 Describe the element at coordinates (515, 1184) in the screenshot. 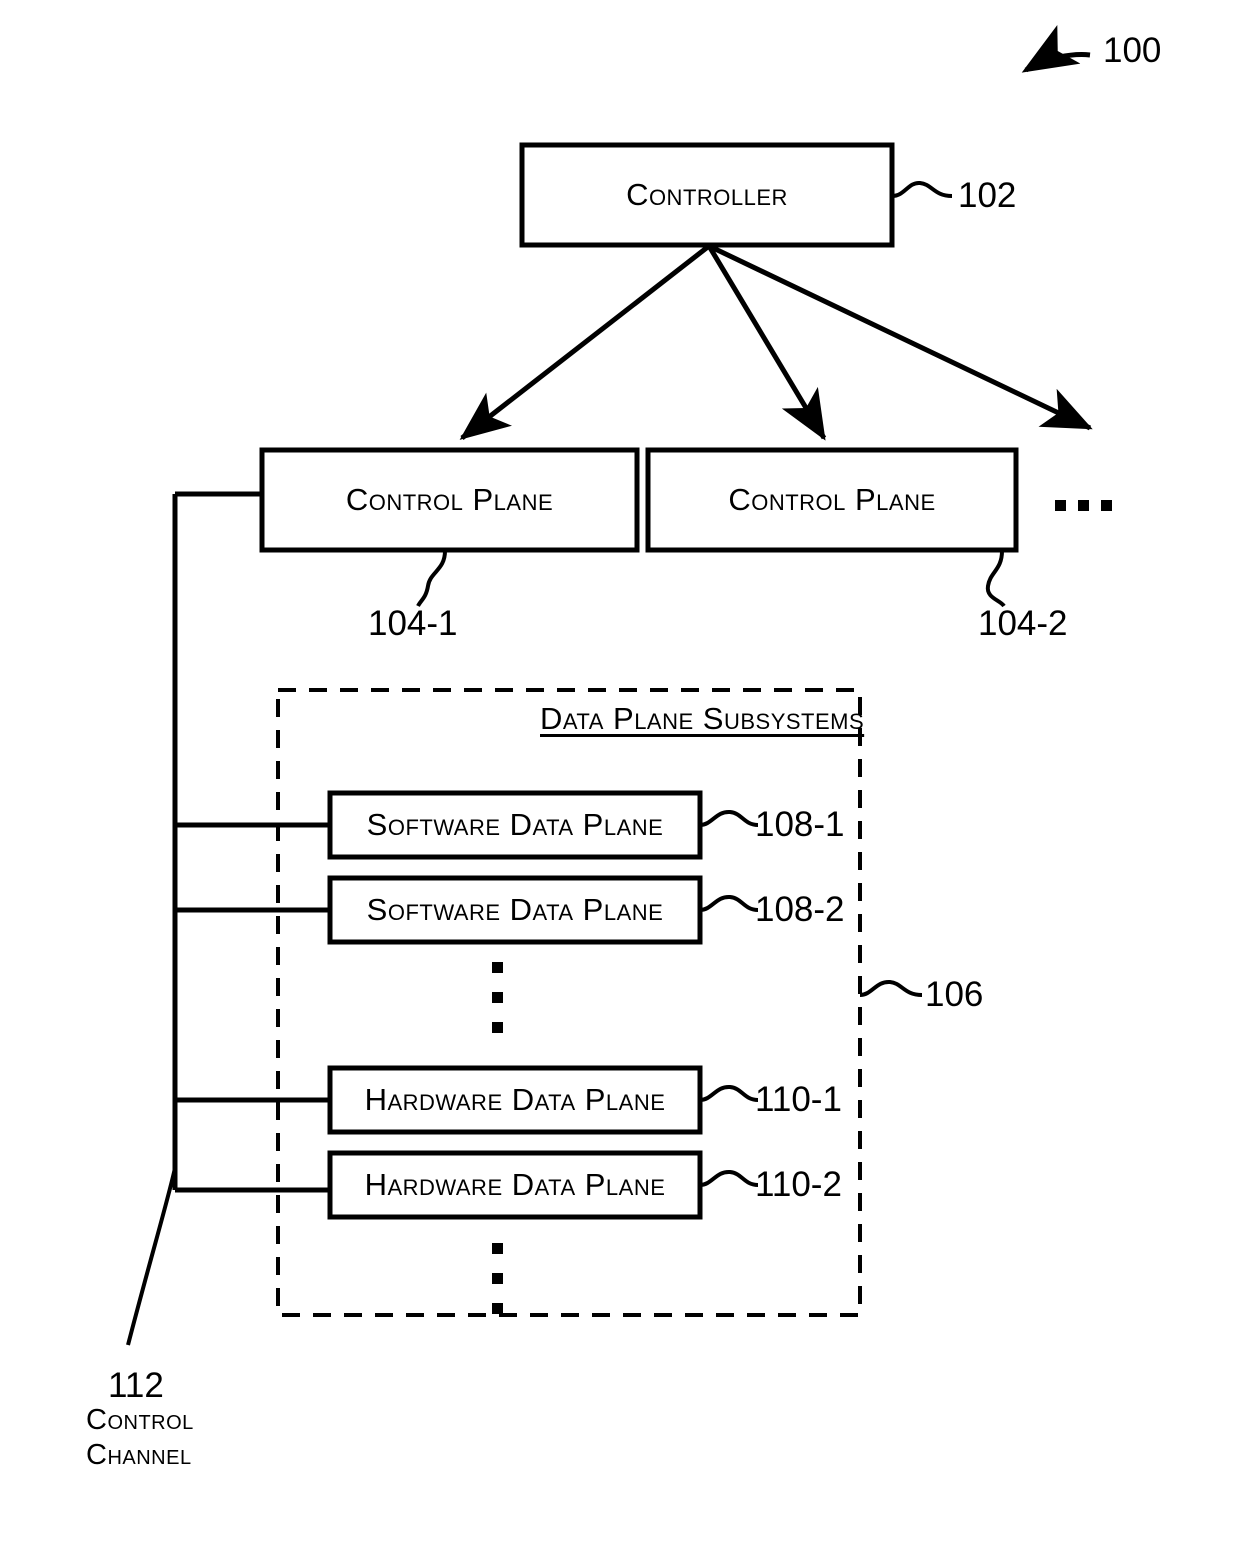

I see `hardware-data-plane-2-label: Hardware Data Plane` at that location.